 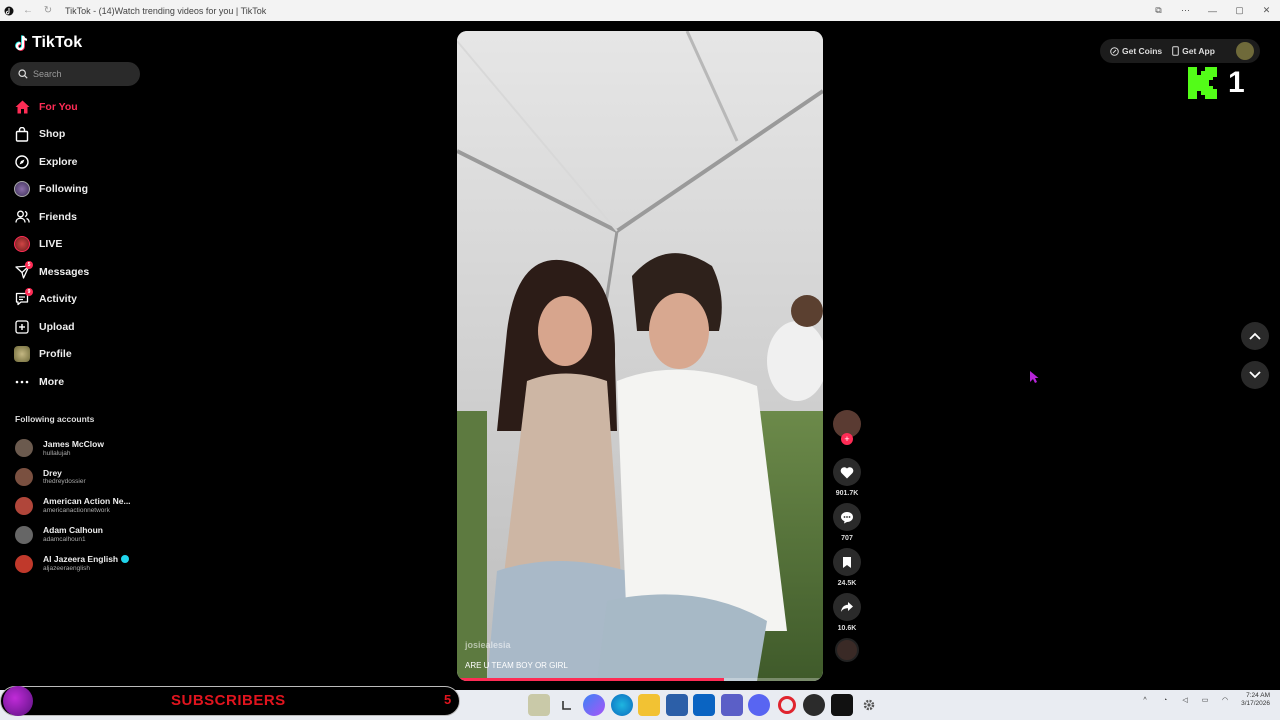 What do you see at coordinates (57, 326) in the screenshot?
I see `nav-label: Upload` at bounding box center [57, 326].